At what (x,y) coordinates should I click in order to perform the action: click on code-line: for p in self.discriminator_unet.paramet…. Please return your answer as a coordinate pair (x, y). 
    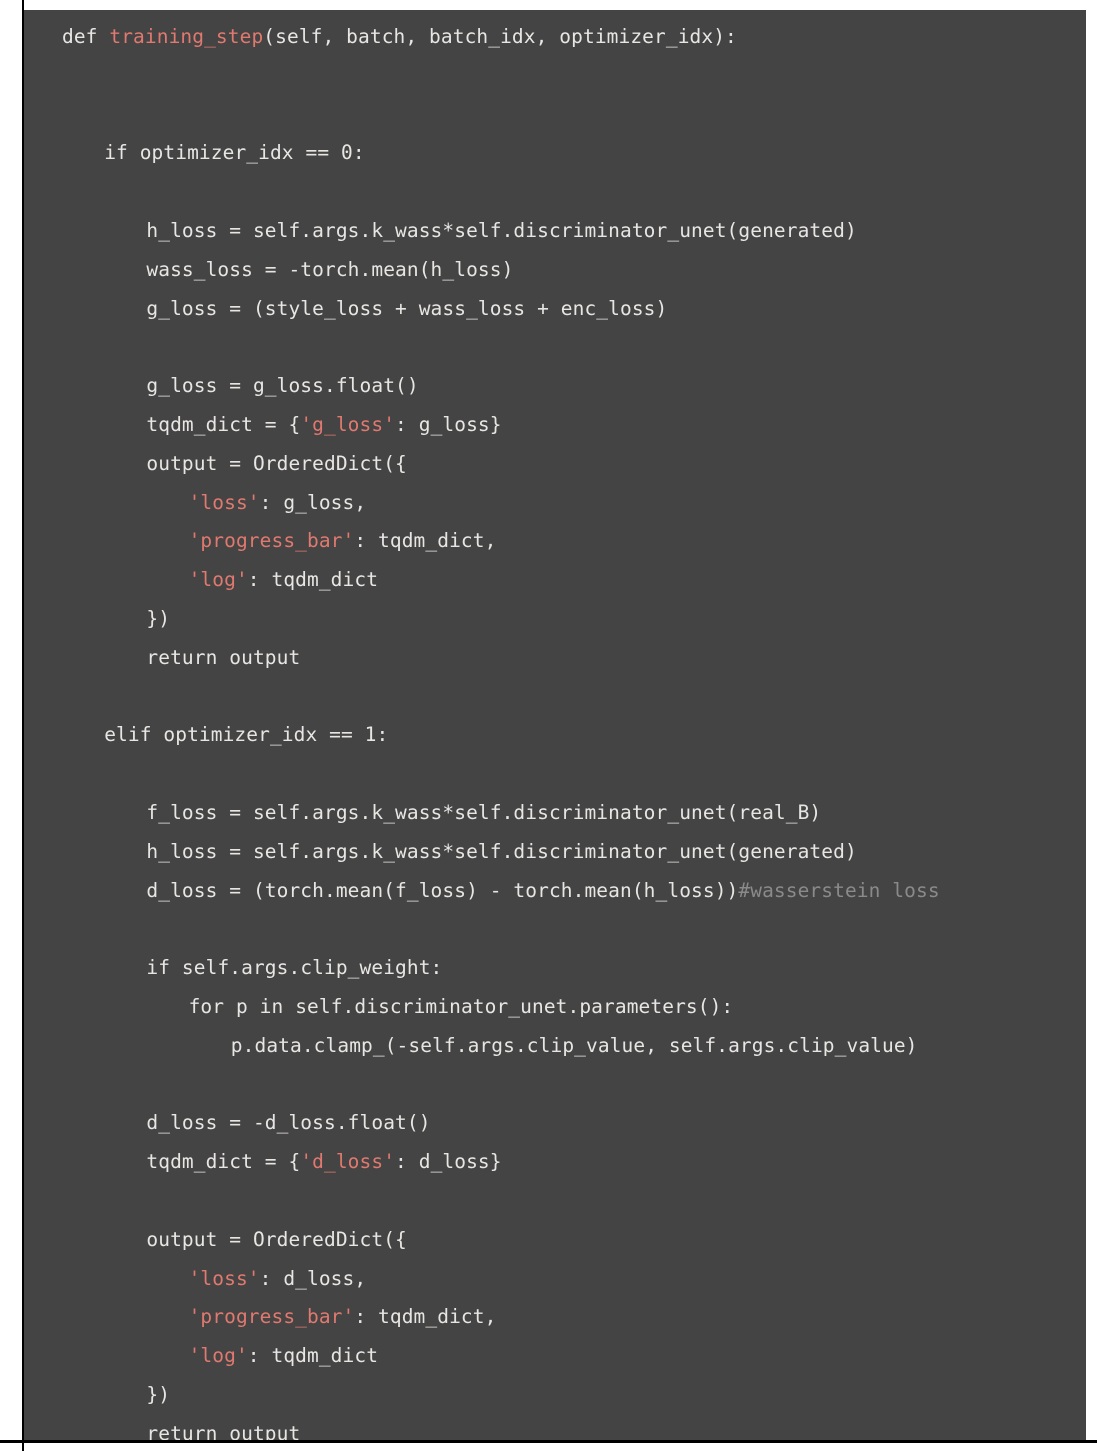
    Looking at the image, I should click on (574, 1007).